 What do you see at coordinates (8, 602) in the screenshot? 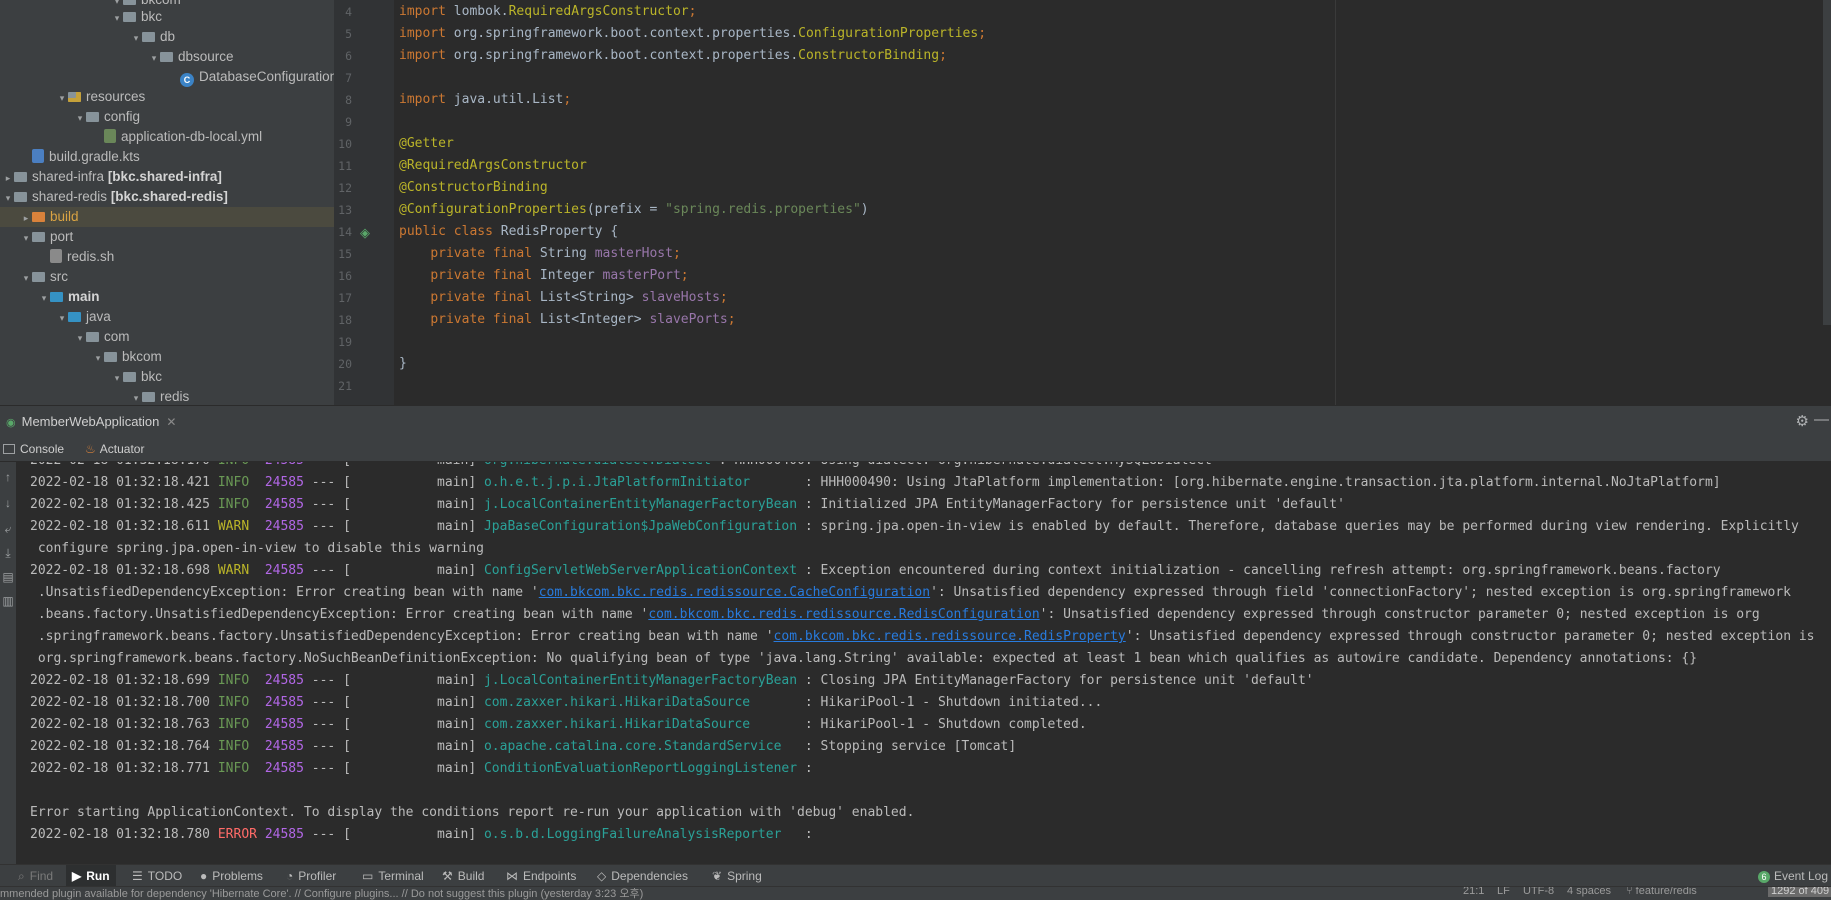
I see `trash-icon: ▥` at bounding box center [8, 602].